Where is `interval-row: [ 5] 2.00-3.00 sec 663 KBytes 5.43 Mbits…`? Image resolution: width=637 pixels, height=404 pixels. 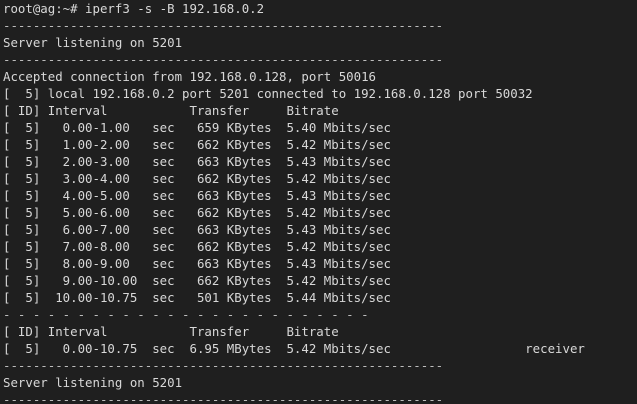 interval-row: [ 5] 2.00-3.00 sec 663 KBytes 5.43 Mbits… is located at coordinates (197, 161).